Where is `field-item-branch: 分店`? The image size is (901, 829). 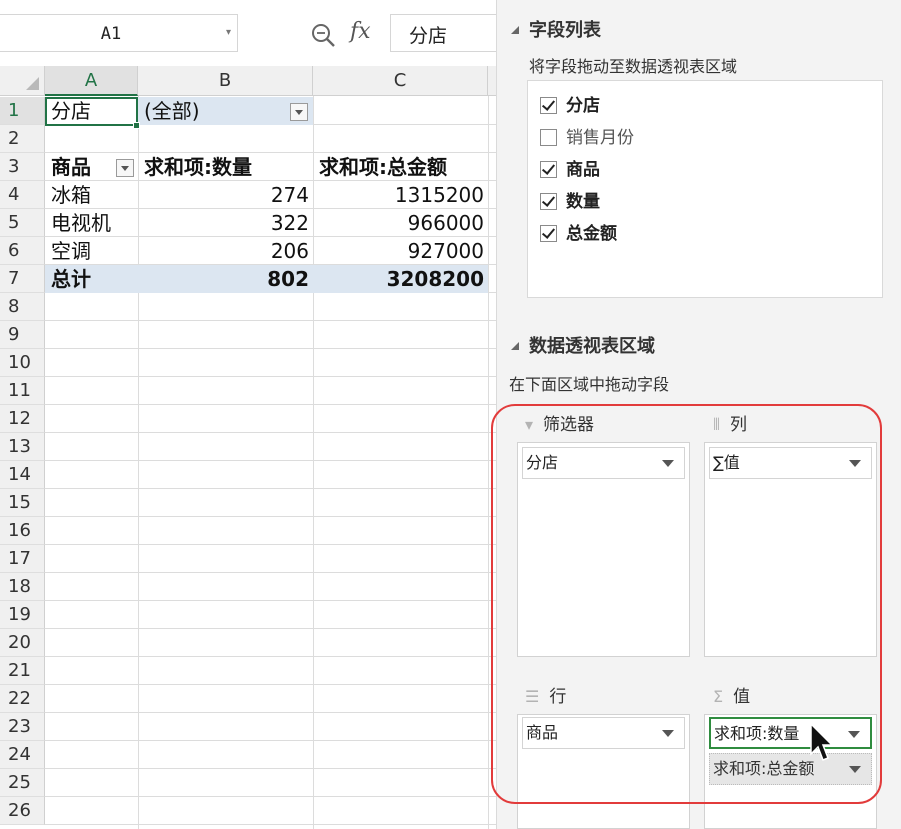 field-item-branch: 分店 is located at coordinates (570, 103).